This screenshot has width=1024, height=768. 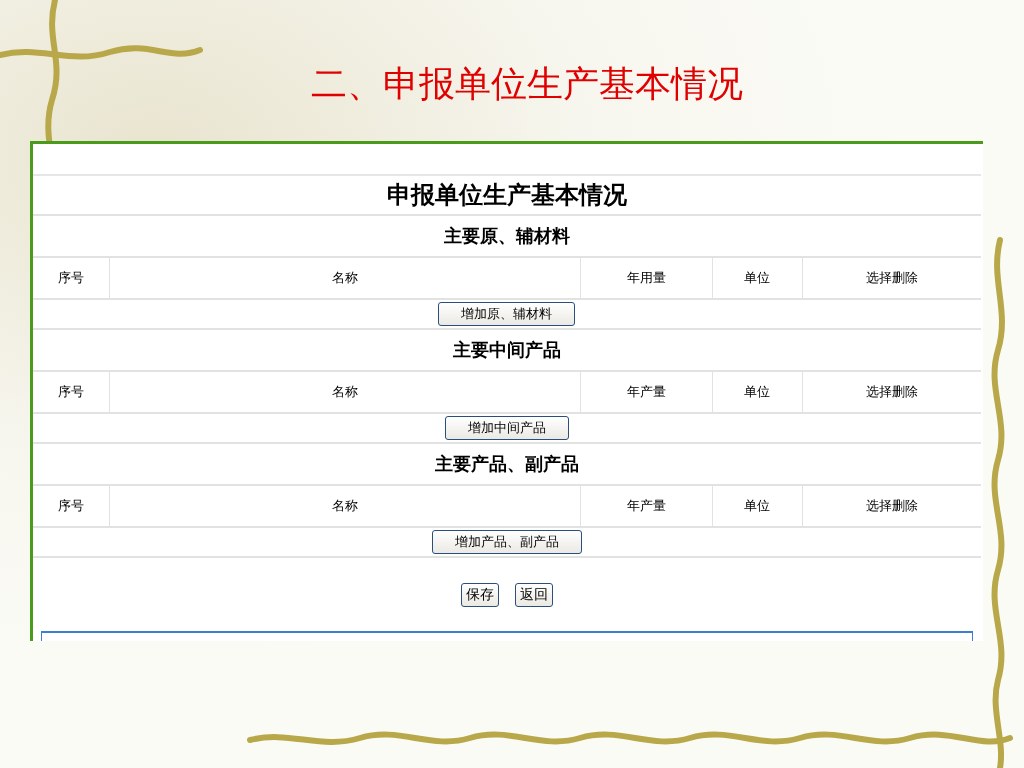 What do you see at coordinates (506, 542) in the screenshot?
I see `add-button: 增加产品、副产品` at bounding box center [506, 542].